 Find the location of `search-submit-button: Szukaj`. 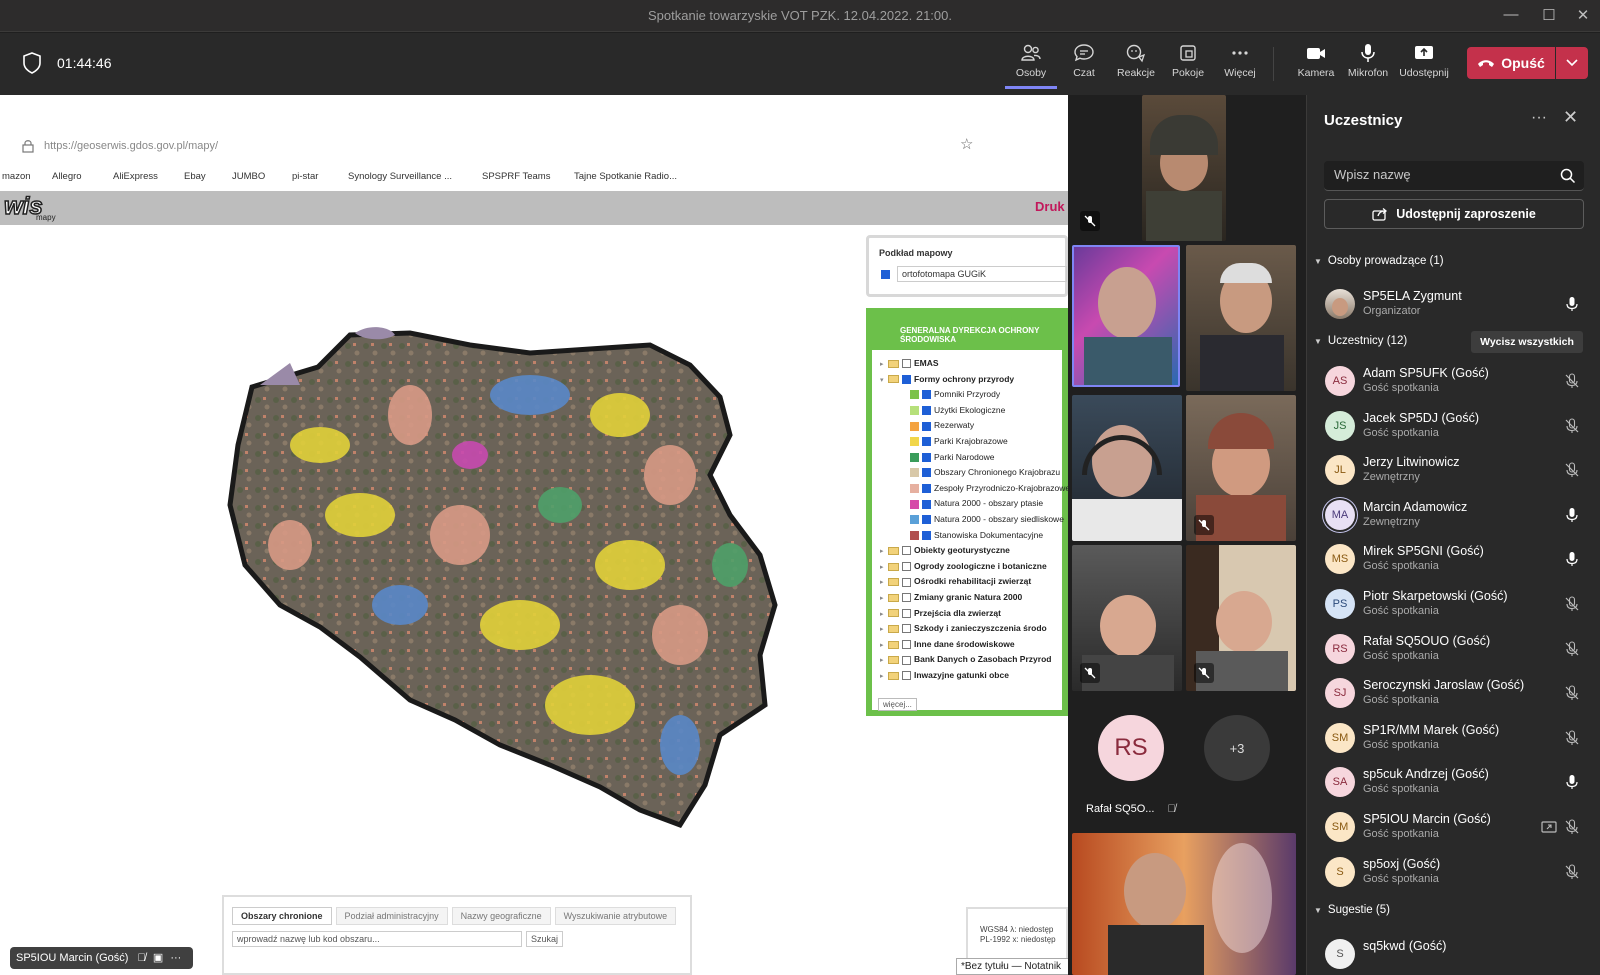

search-submit-button: Szukaj is located at coordinates (545, 939).